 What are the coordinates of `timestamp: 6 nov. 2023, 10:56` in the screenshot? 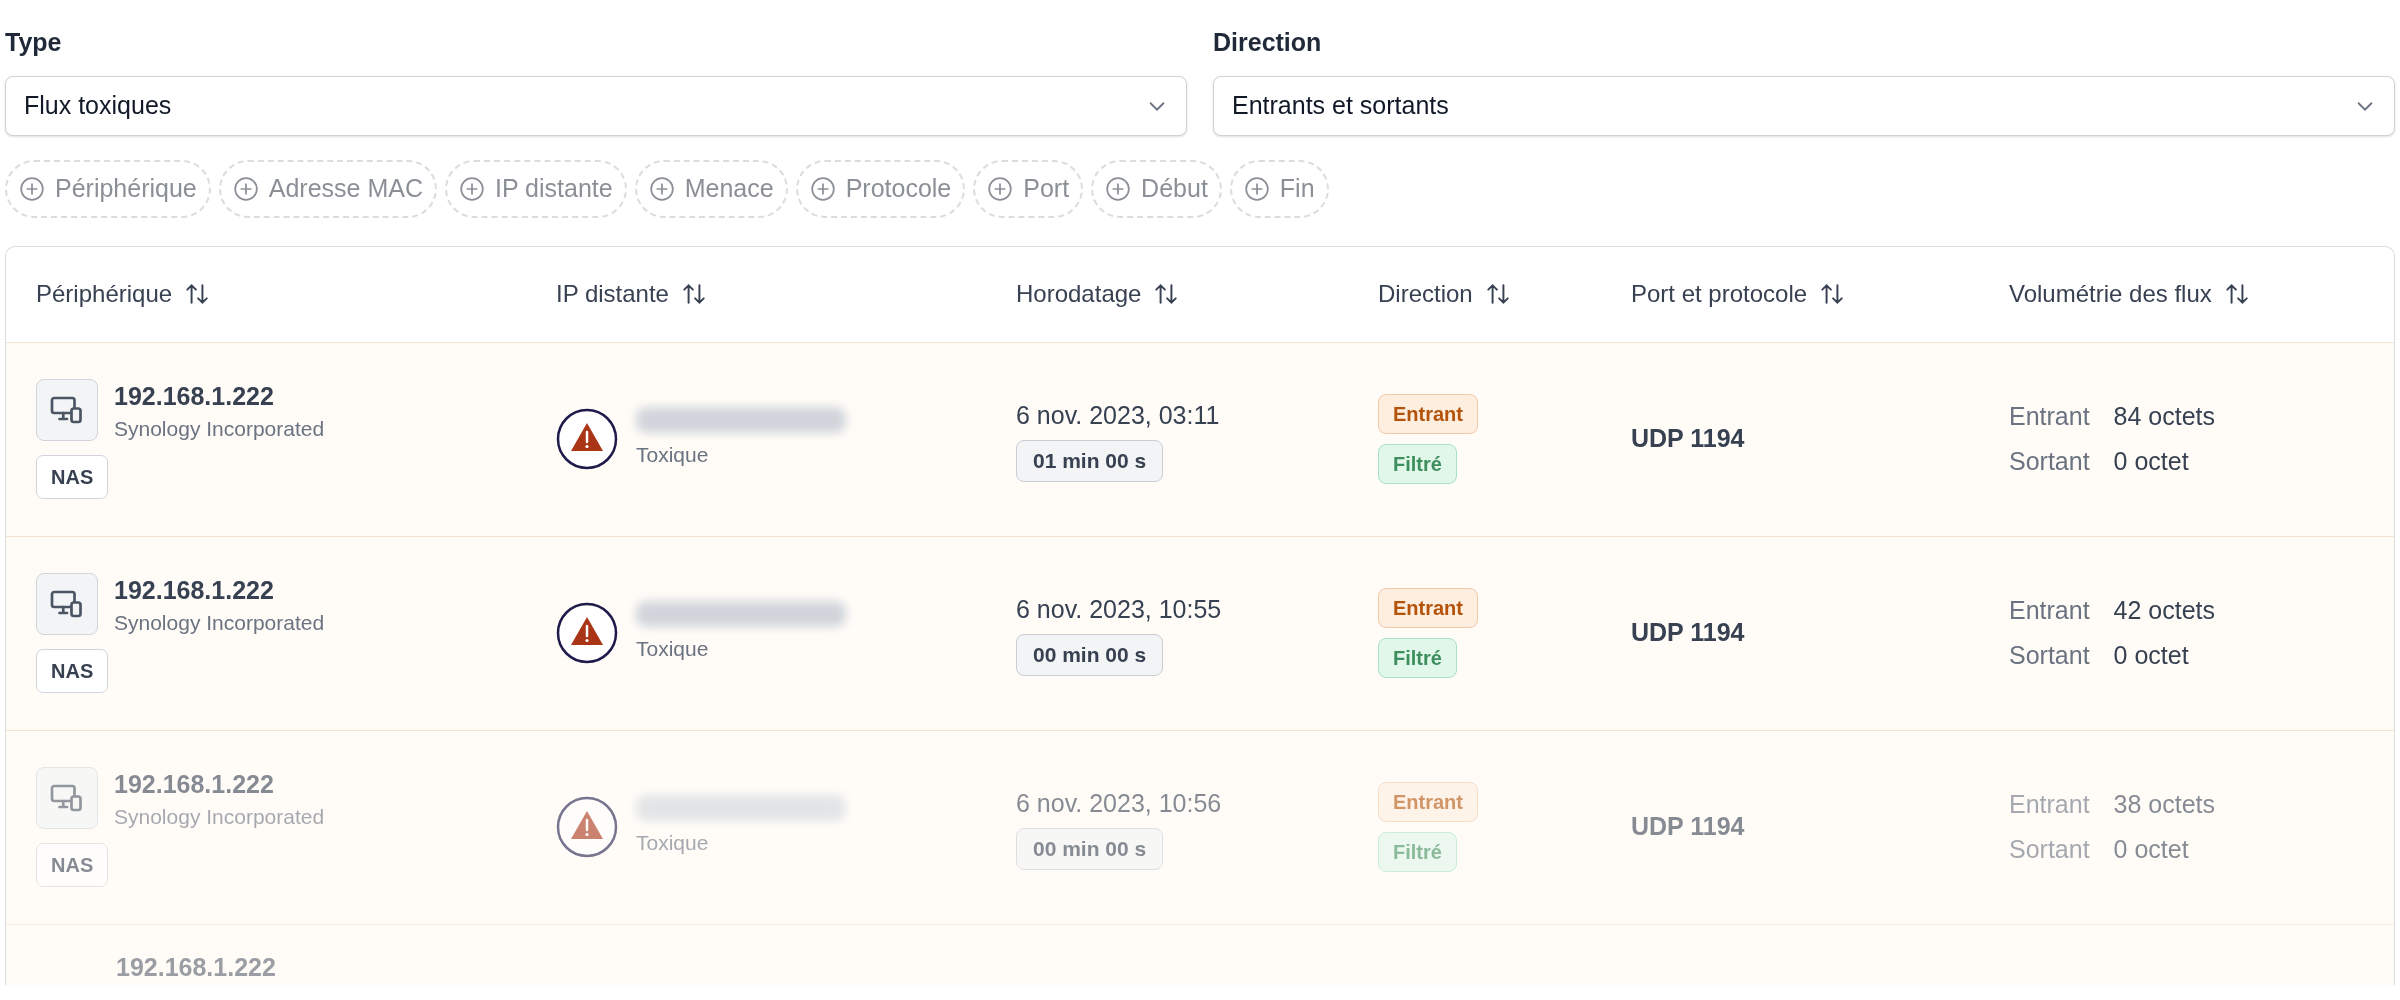 It's located at (1119, 803).